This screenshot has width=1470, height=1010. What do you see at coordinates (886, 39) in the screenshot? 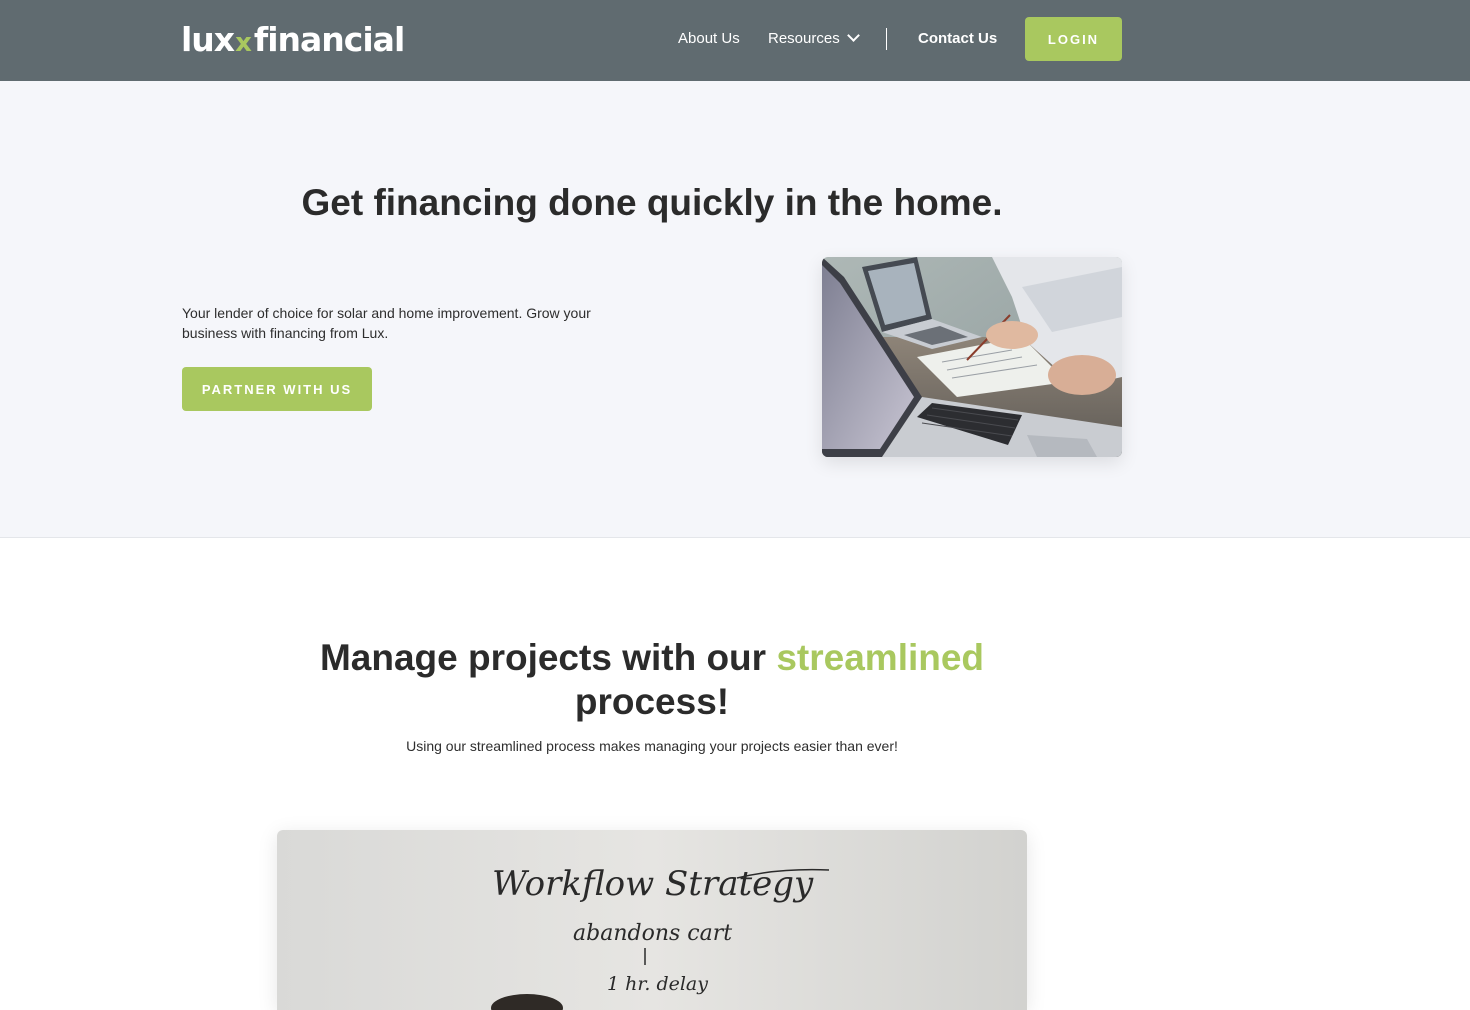
I see `nav-divider` at bounding box center [886, 39].